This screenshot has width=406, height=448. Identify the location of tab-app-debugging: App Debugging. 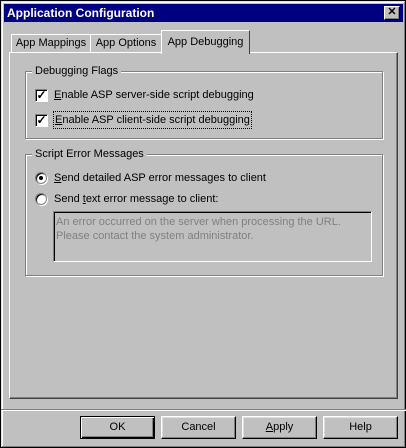
(205, 42).